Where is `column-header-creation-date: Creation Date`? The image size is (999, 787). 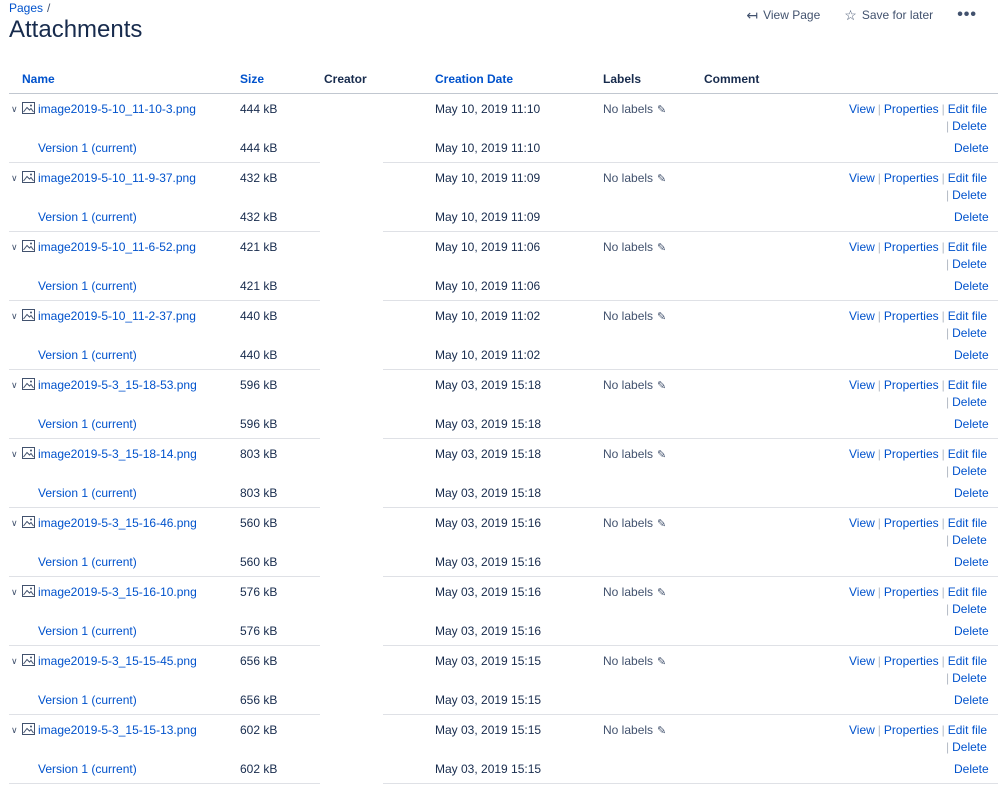 column-header-creation-date: Creation Date is located at coordinates (474, 79).